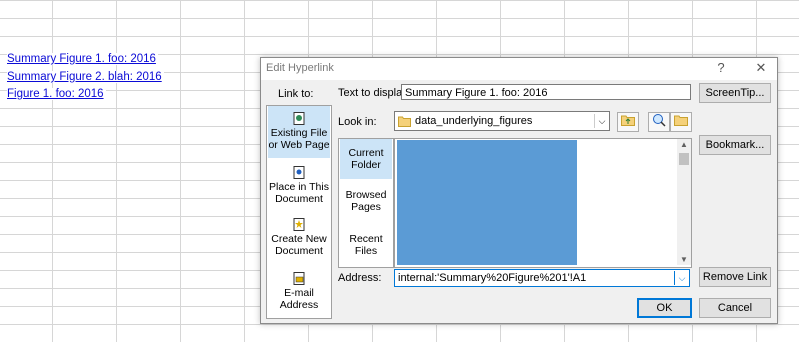  What do you see at coordinates (761, 68) in the screenshot?
I see `close-button: ✕` at bounding box center [761, 68].